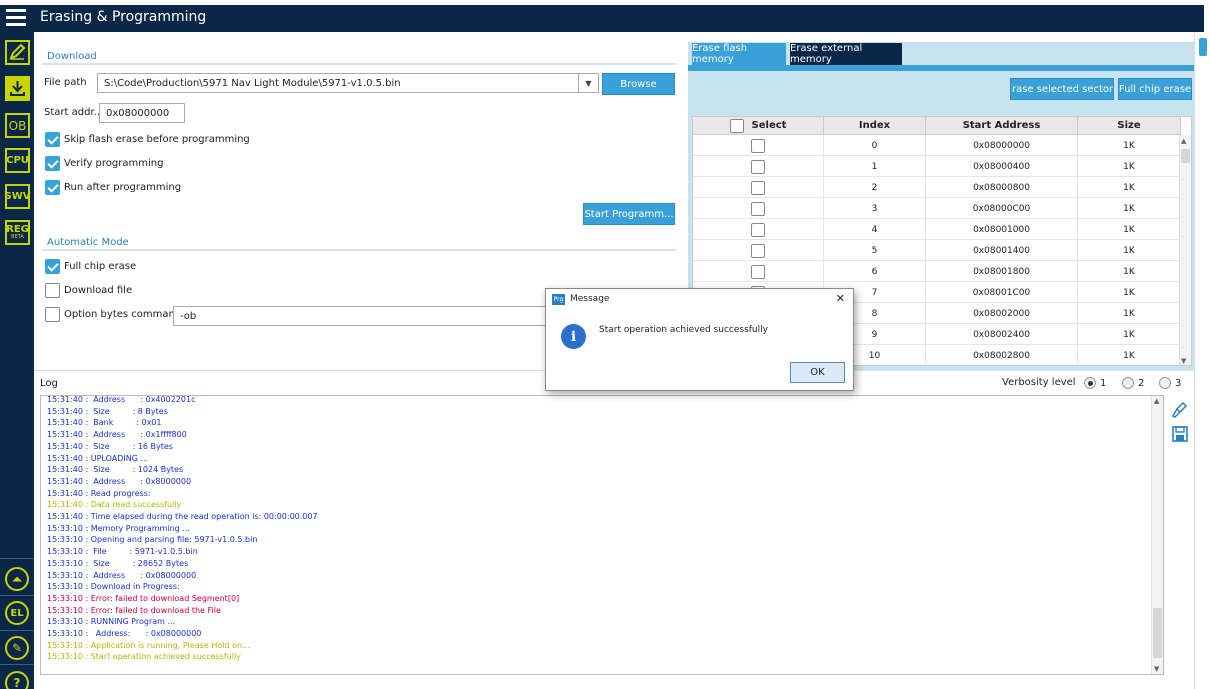 Image resolution: width=1210 pixels, height=689 pixels. Describe the element at coordinates (1002, 334) in the screenshot. I see `start-address-cell: 0x08002400` at that location.